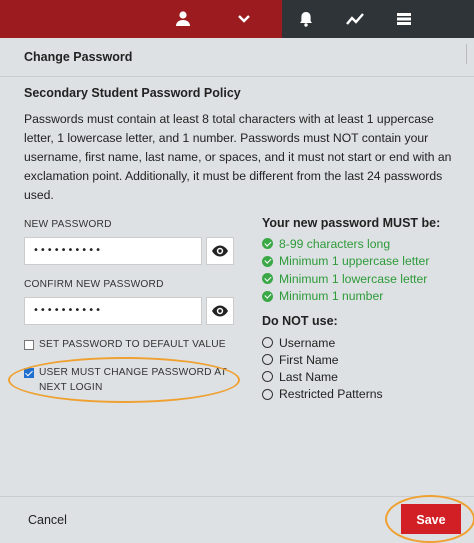 The width and height of the screenshot is (474, 543). I want to click on forbidden-title: Do NOT use:, so click(300, 321).